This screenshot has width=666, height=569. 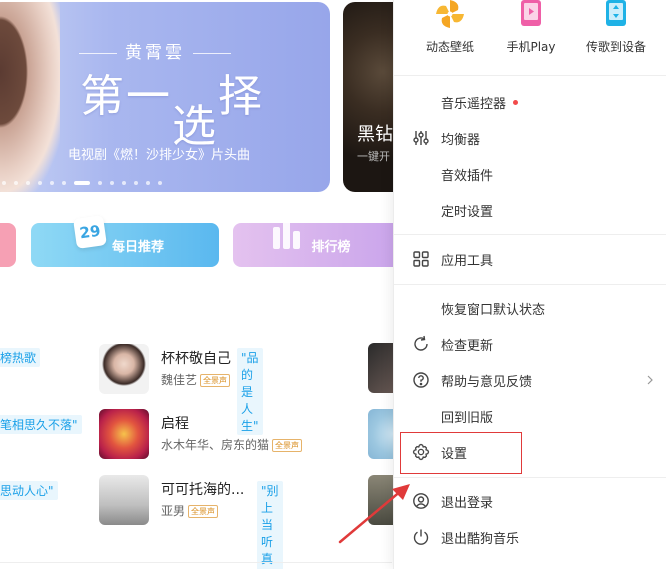 I want to click on divider, so click(x=196, y=562).